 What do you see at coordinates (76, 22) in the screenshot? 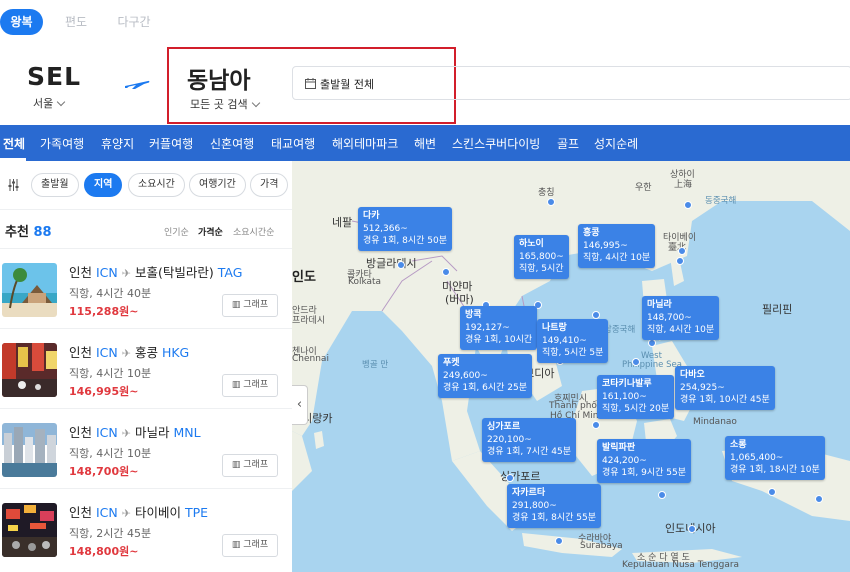
I see `tab-one-way: 편도` at bounding box center [76, 22].